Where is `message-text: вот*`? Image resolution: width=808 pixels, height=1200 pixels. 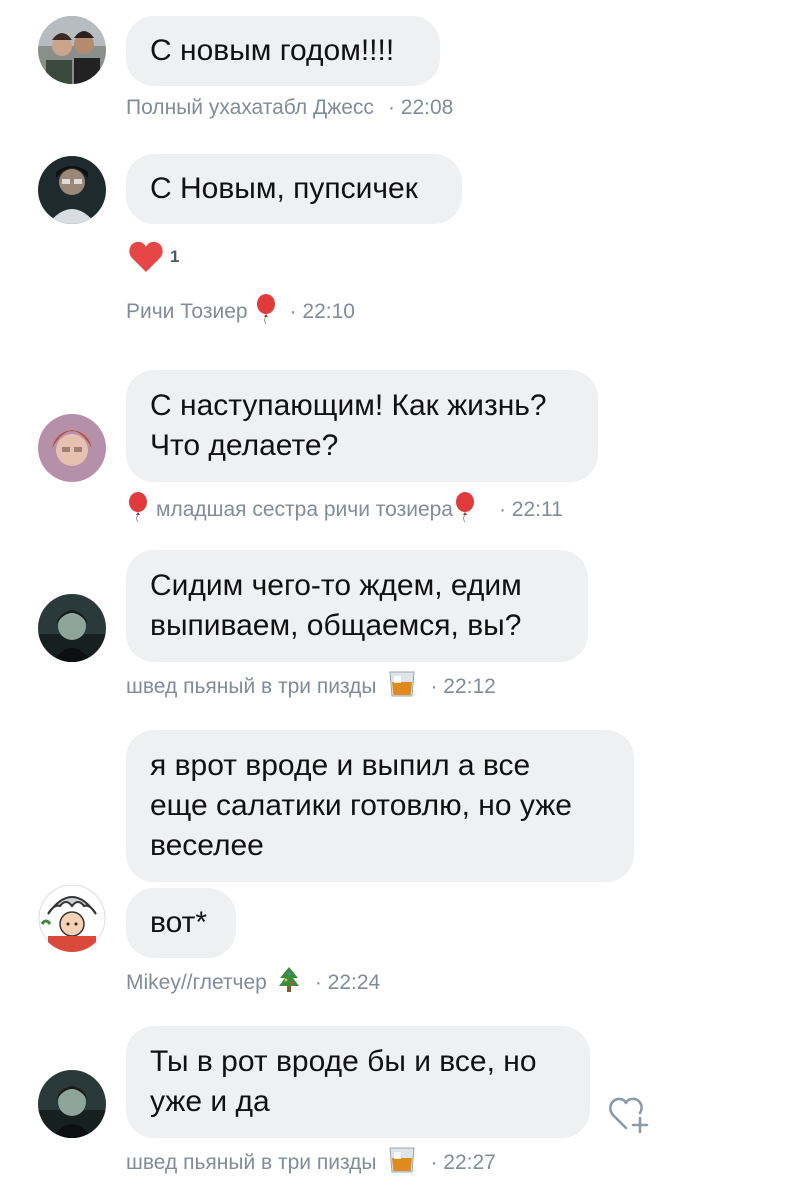
message-text: вот* is located at coordinates (179, 922).